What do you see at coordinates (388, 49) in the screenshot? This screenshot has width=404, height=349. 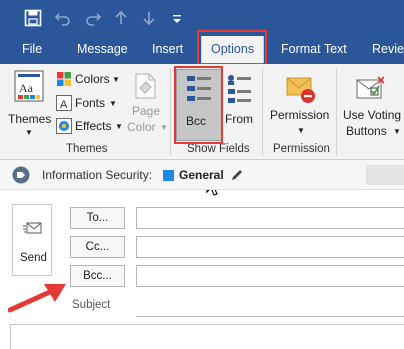 I see `tab-review: Review` at bounding box center [388, 49].